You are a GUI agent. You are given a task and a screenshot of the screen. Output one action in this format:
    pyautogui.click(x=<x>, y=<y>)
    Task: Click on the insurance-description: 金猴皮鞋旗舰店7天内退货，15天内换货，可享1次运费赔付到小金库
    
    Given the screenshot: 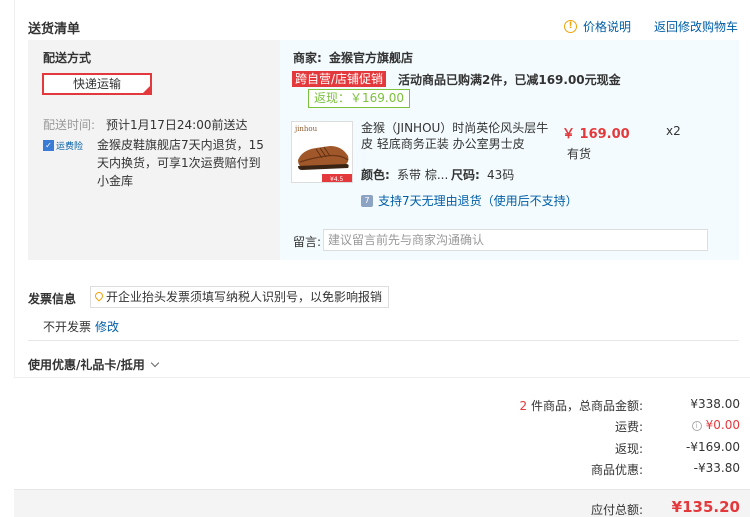 What is the action you would take?
    pyautogui.click(x=180, y=163)
    